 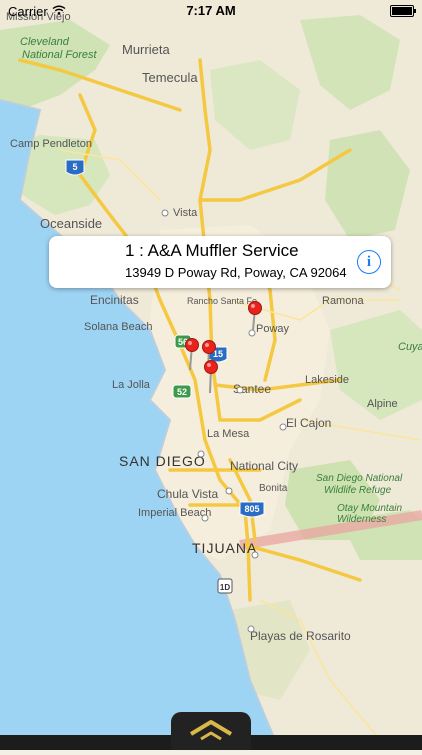 I want to click on shield-i5: 5, so click(x=74, y=167).